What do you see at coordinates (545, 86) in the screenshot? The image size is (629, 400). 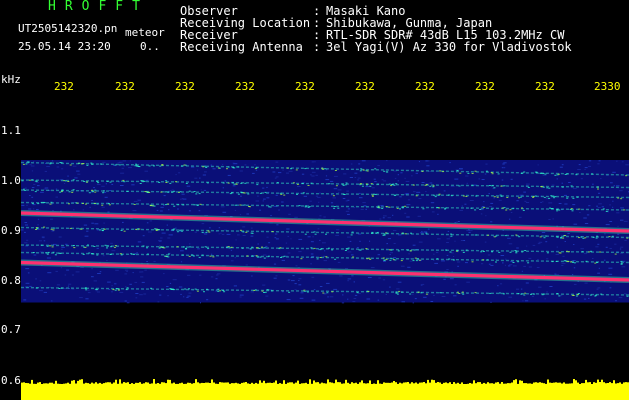 I see `x-tick-label: 232` at bounding box center [545, 86].